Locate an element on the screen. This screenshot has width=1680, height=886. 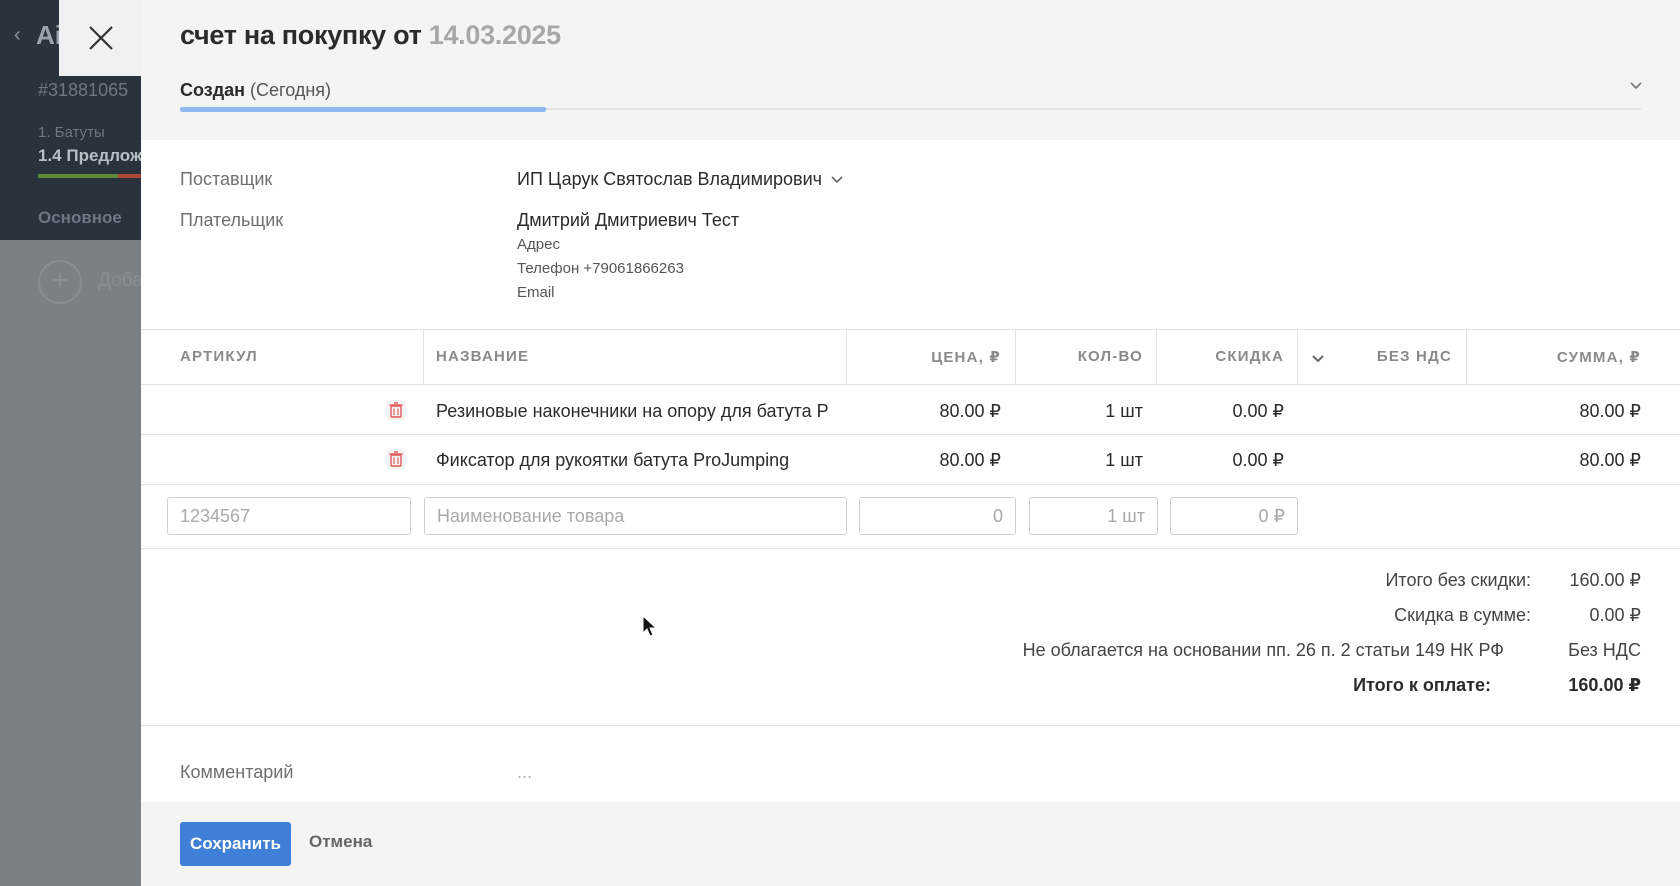
background-add-label: Доба is located at coordinates (120, 280).